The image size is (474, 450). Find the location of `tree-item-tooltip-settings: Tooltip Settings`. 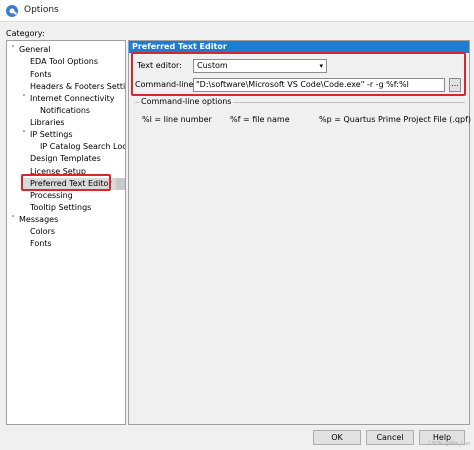

tree-item-tooltip-settings: Tooltip Settings is located at coordinates (60, 208).